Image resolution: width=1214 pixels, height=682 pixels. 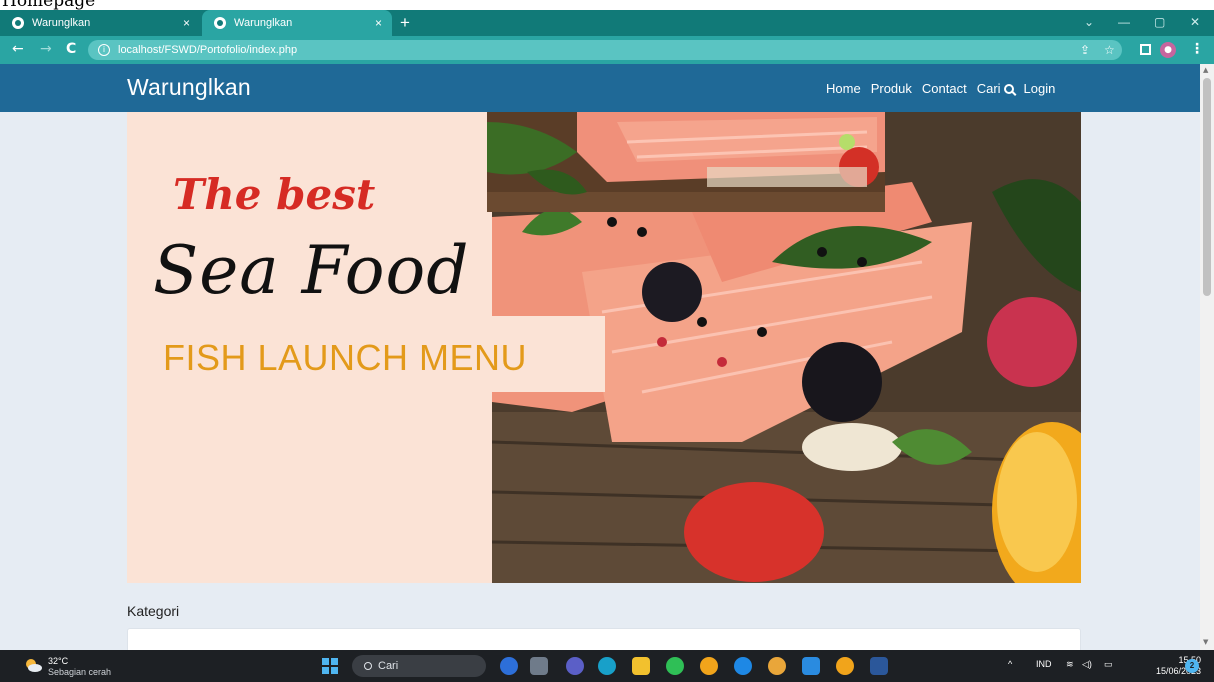 What do you see at coordinates (153, 611) in the screenshot?
I see `section-title-kategori: Kategori` at bounding box center [153, 611].